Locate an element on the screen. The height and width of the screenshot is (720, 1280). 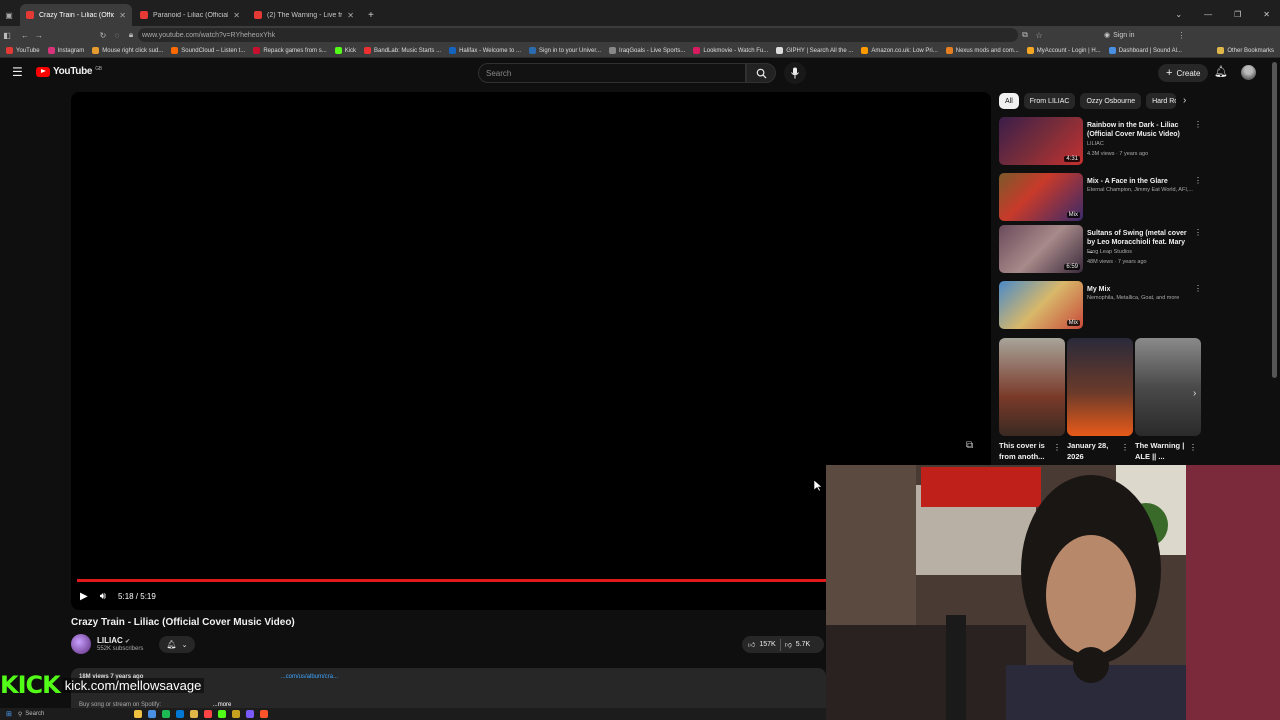
taskbar-search-label: Search is located at coordinates (35, 714).